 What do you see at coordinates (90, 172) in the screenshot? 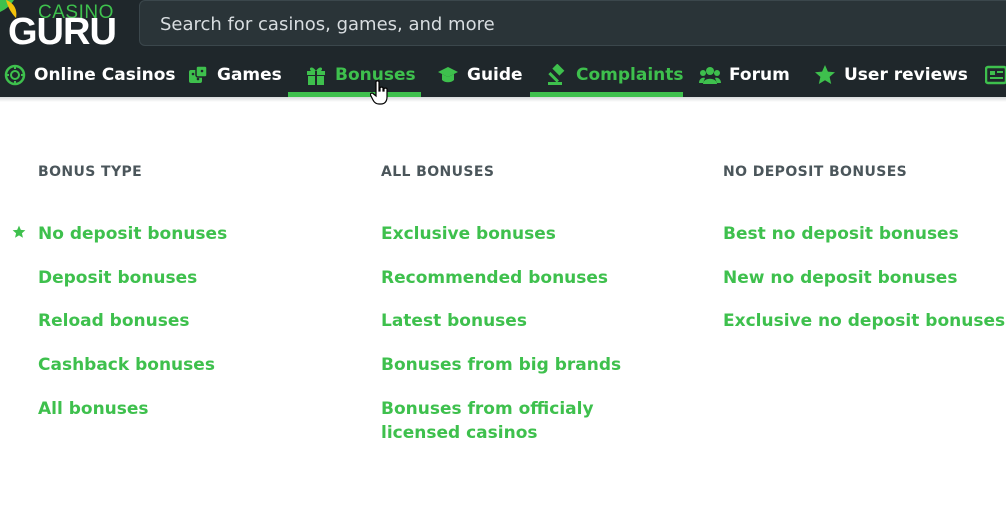
I see `column-heading: BONUS TYPE` at bounding box center [90, 172].